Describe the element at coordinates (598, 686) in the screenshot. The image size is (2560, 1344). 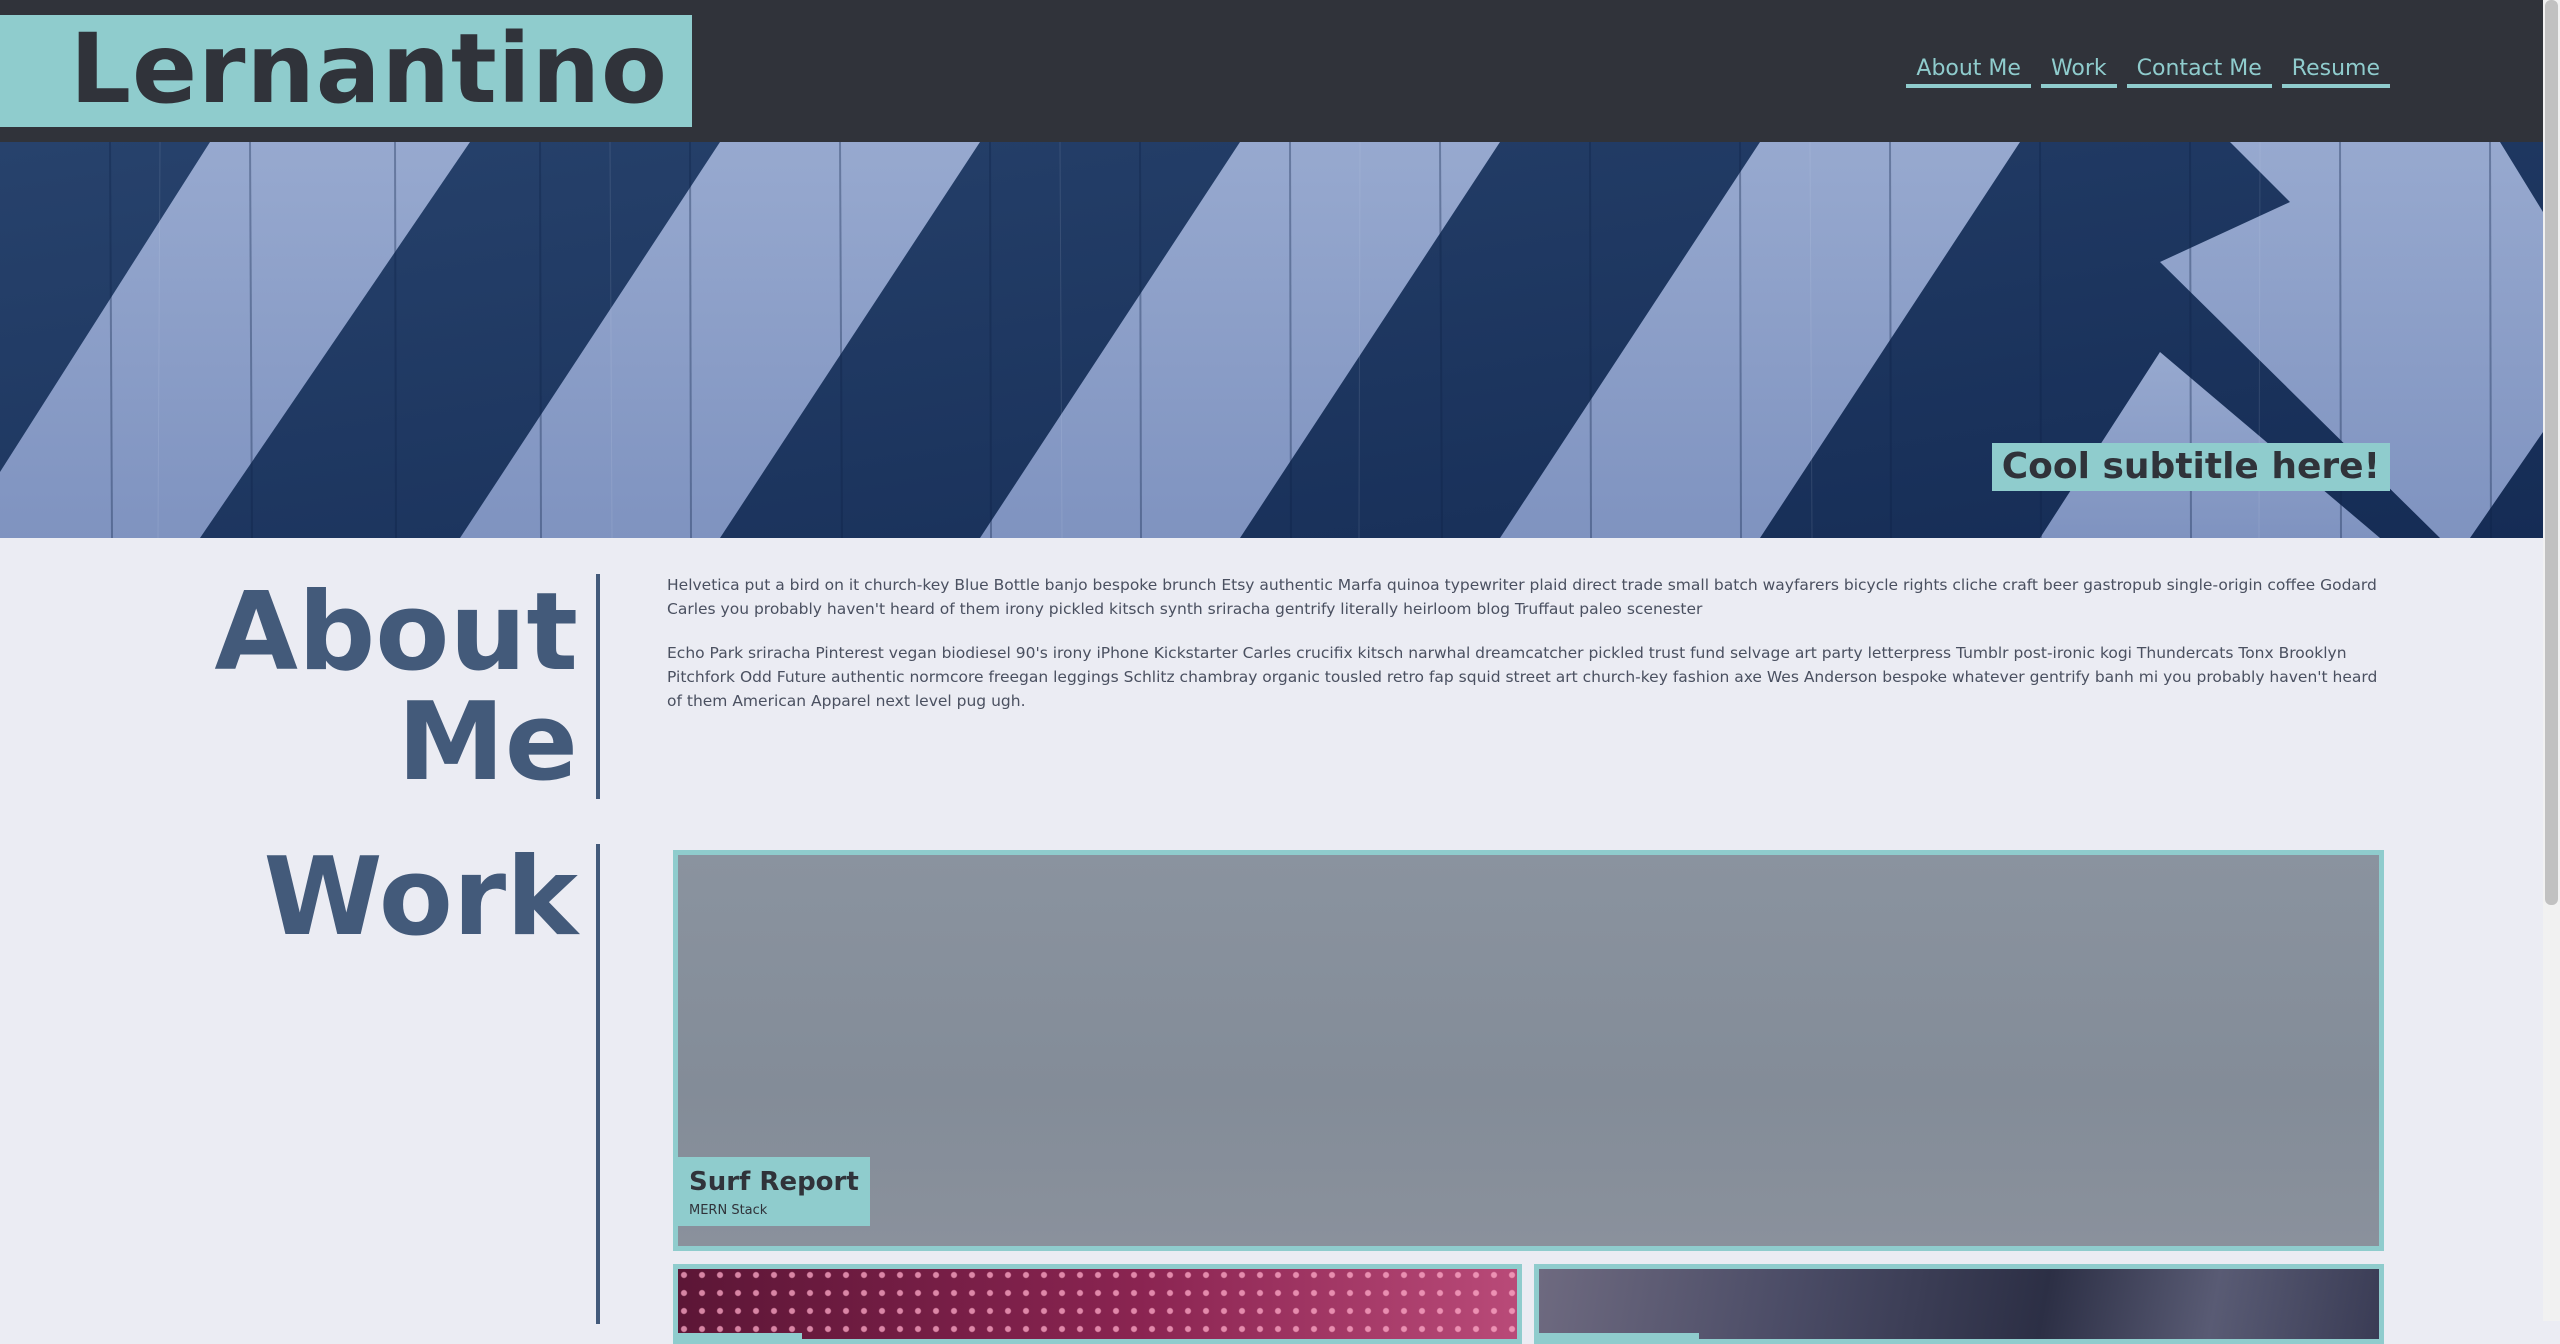
I see `about-divider` at that location.